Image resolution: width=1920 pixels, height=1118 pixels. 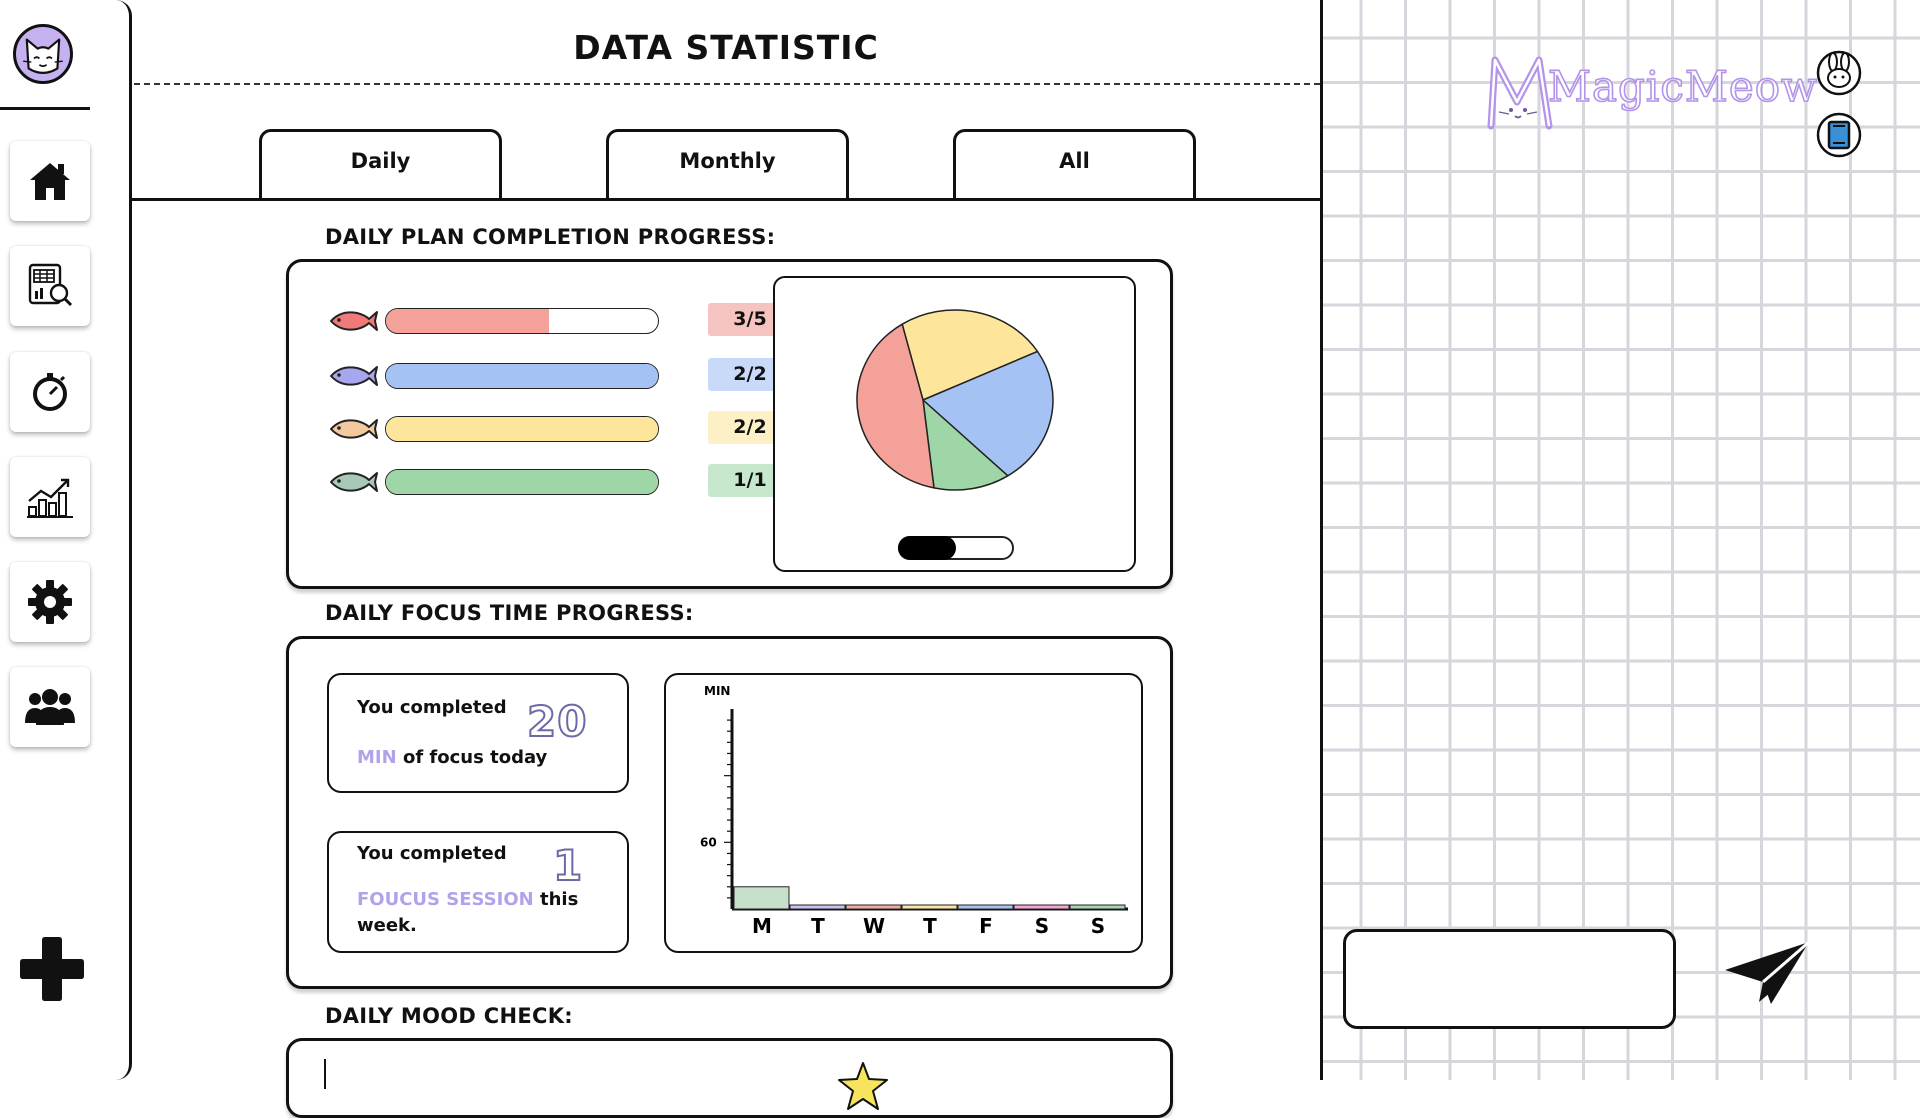 I want to click on pie-toggle, so click(x=956, y=548).